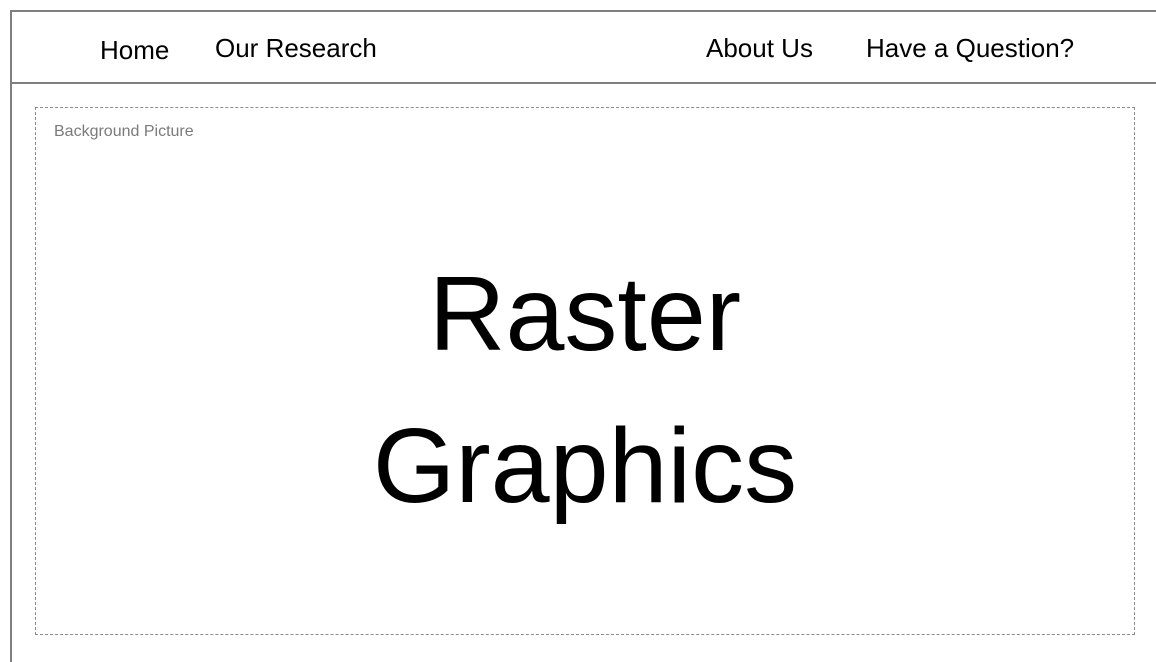  What do you see at coordinates (970, 48) in the screenshot?
I see `nav-link-have-a-question: Have a Question?` at bounding box center [970, 48].